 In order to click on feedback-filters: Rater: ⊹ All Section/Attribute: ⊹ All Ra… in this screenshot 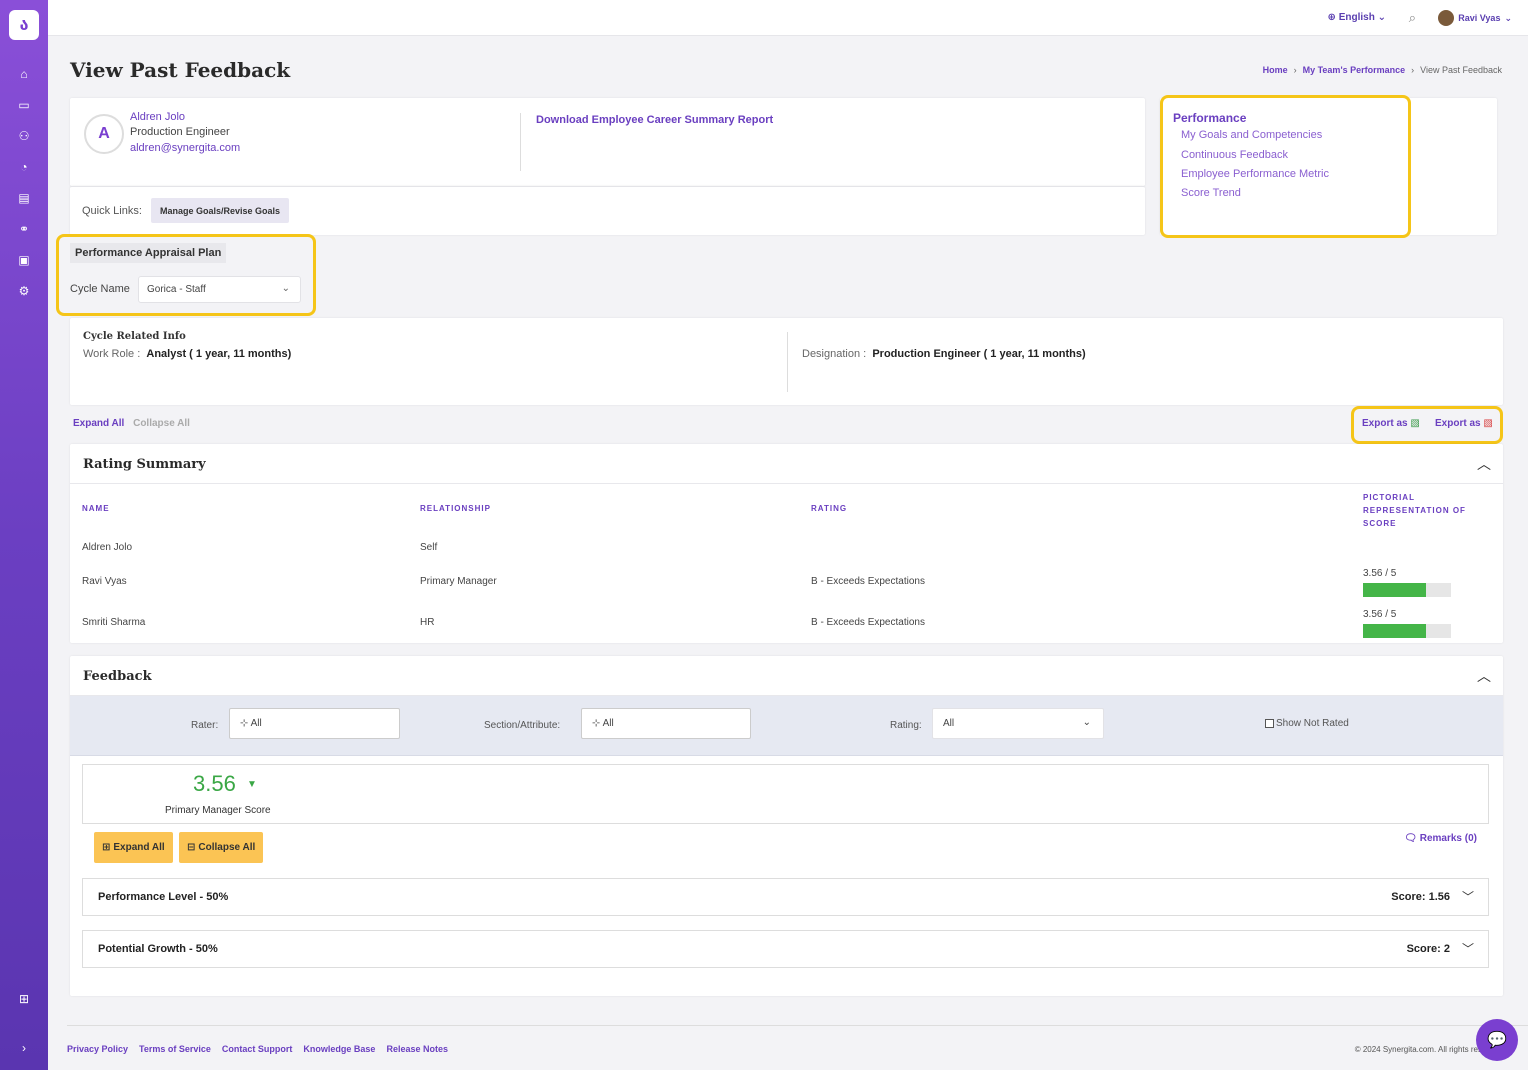, I will do `click(786, 726)`.